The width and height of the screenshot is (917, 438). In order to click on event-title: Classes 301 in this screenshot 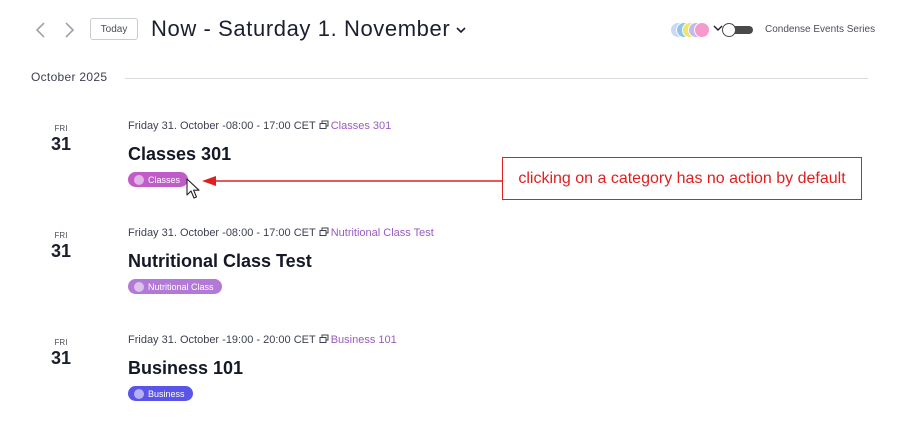, I will do `click(179, 154)`.